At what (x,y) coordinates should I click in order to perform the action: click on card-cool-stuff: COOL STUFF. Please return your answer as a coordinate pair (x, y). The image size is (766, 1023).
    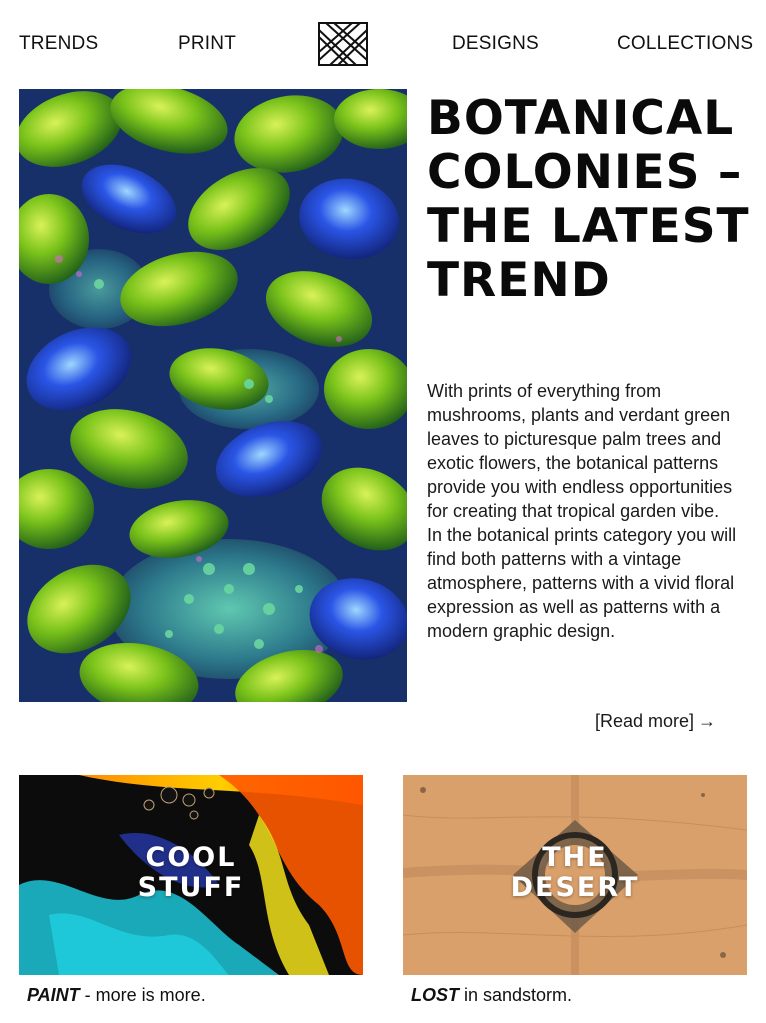
    Looking at the image, I should click on (191, 875).